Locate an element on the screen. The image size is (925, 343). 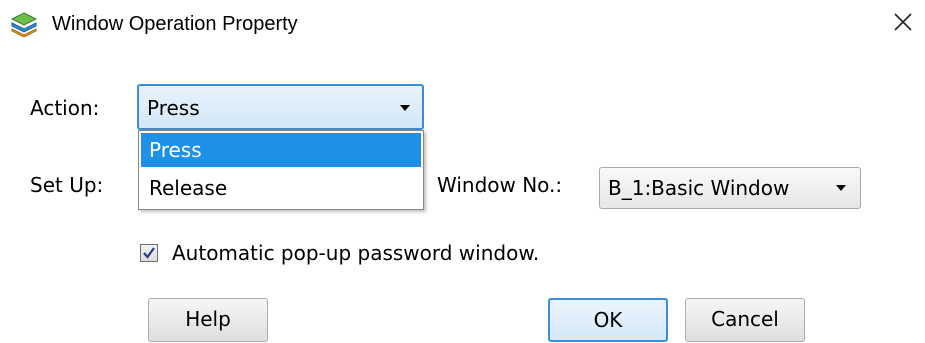
auto-popup-label: Automatic pop-up password window. is located at coordinates (355, 253).